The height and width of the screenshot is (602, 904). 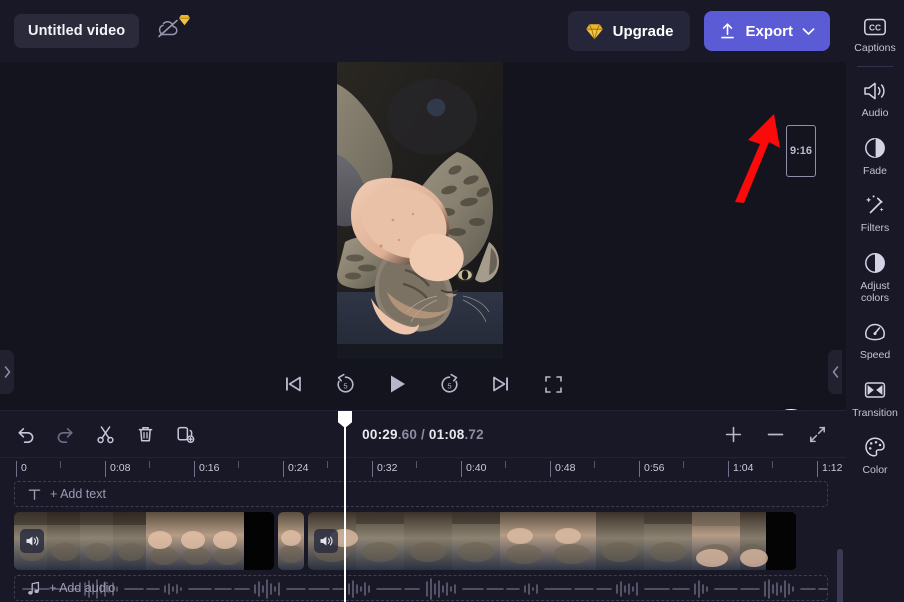 I want to click on add-audio-track: + Add audio, so click(x=421, y=588).